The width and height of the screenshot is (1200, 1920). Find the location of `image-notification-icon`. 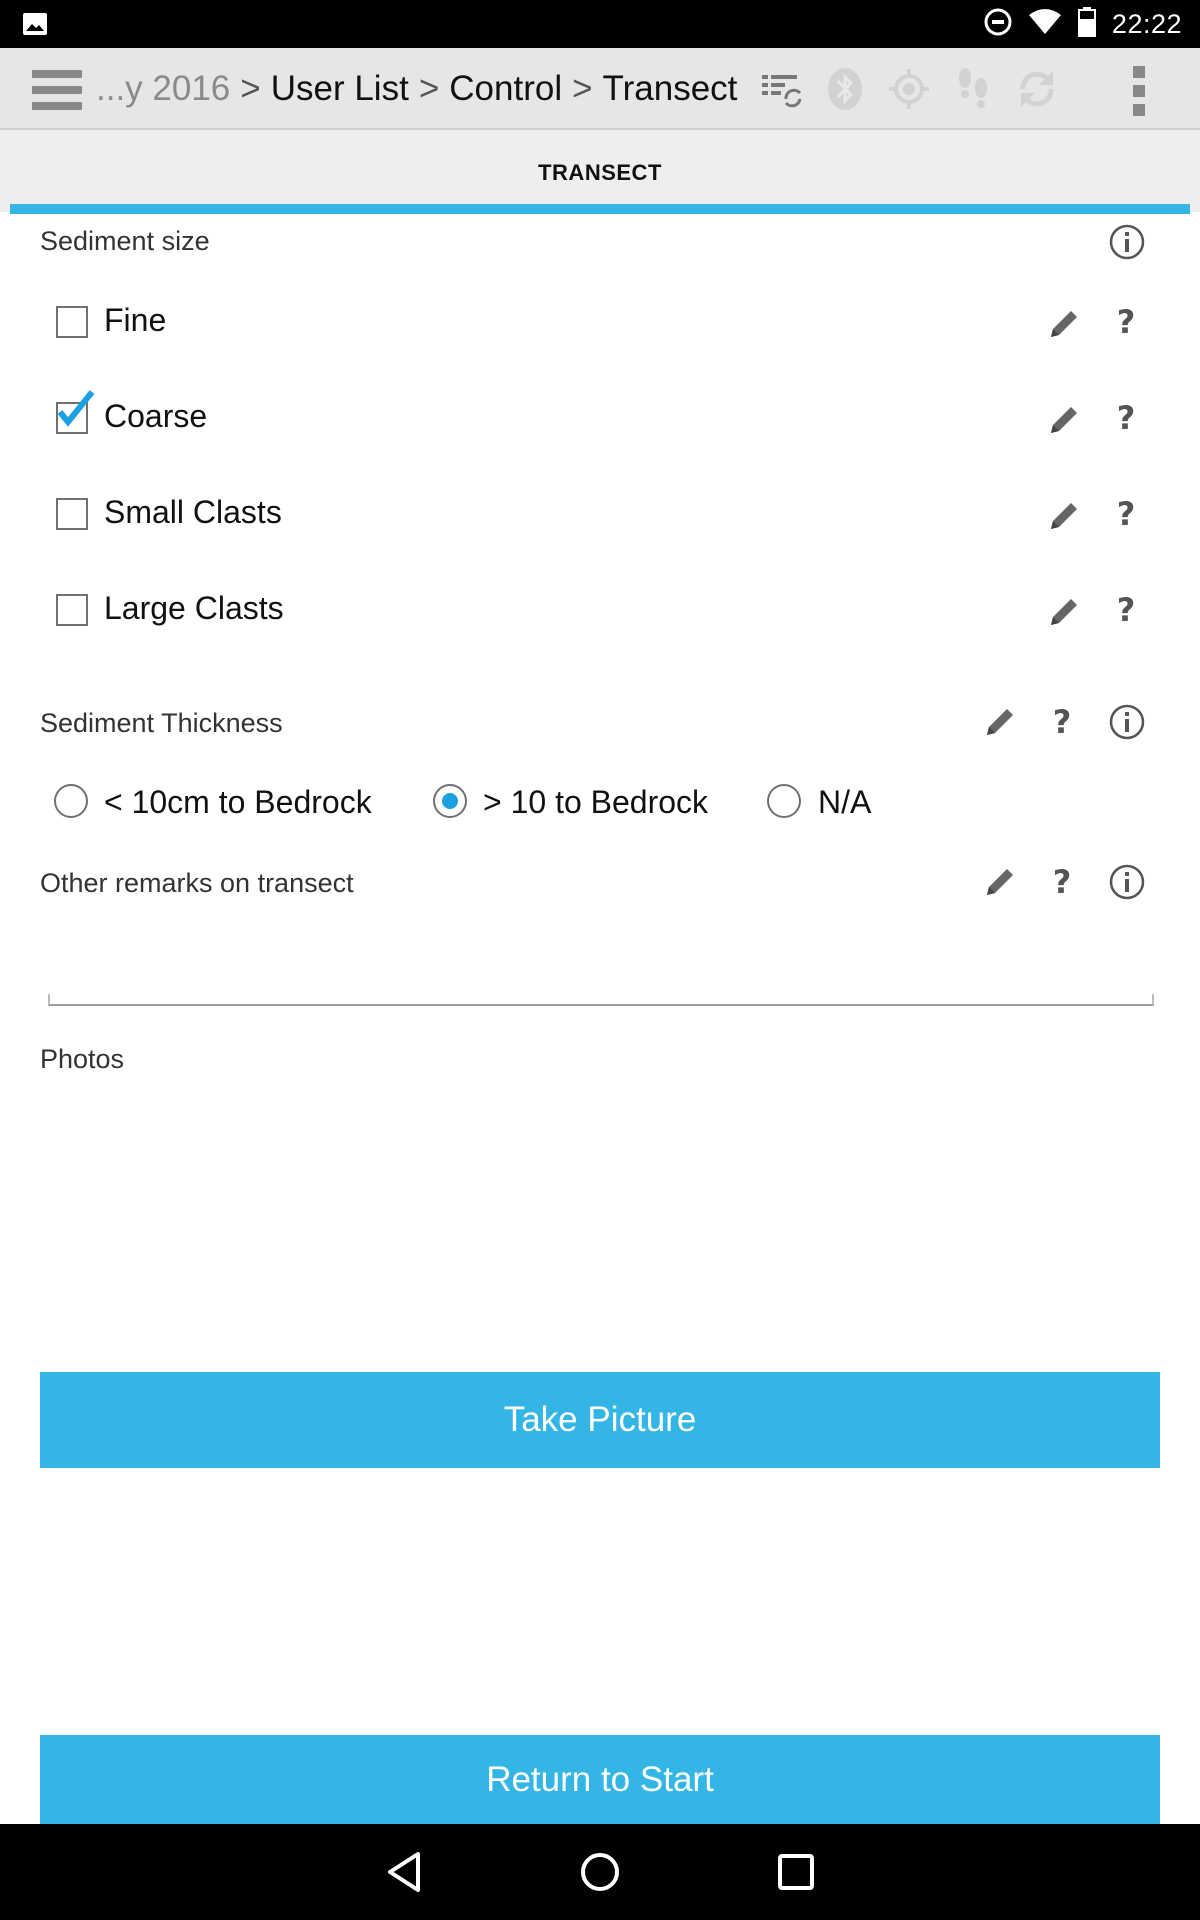

image-notification-icon is located at coordinates (35, 26).